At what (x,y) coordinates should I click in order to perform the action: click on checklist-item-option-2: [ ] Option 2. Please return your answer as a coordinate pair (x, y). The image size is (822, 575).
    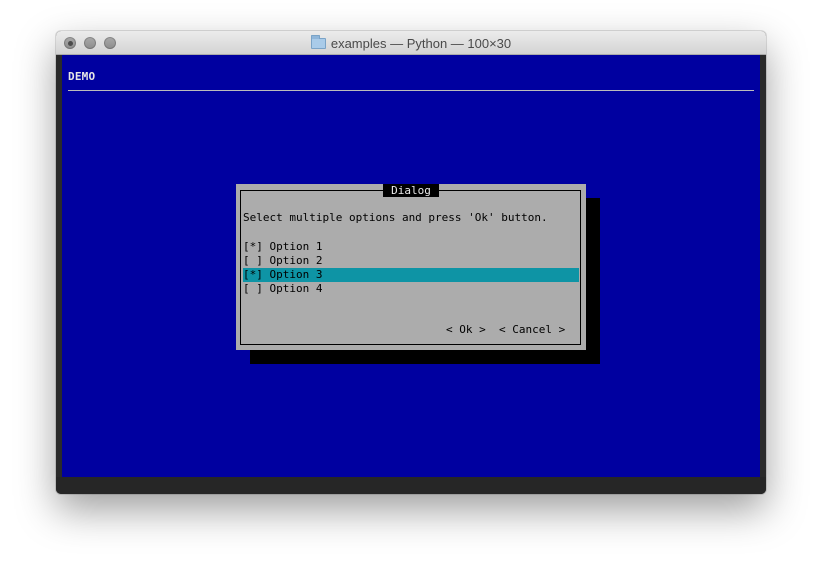
    Looking at the image, I should click on (411, 261).